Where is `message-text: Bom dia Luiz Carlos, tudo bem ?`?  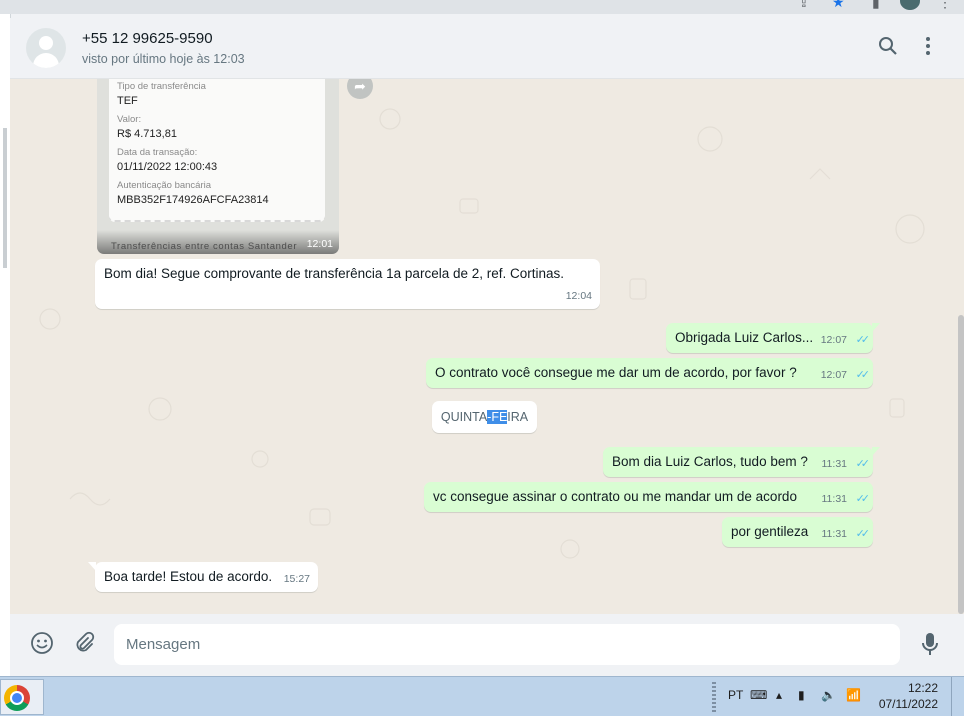
message-text: Bom dia Luiz Carlos, tudo bem ? is located at coordinates (710, 461).